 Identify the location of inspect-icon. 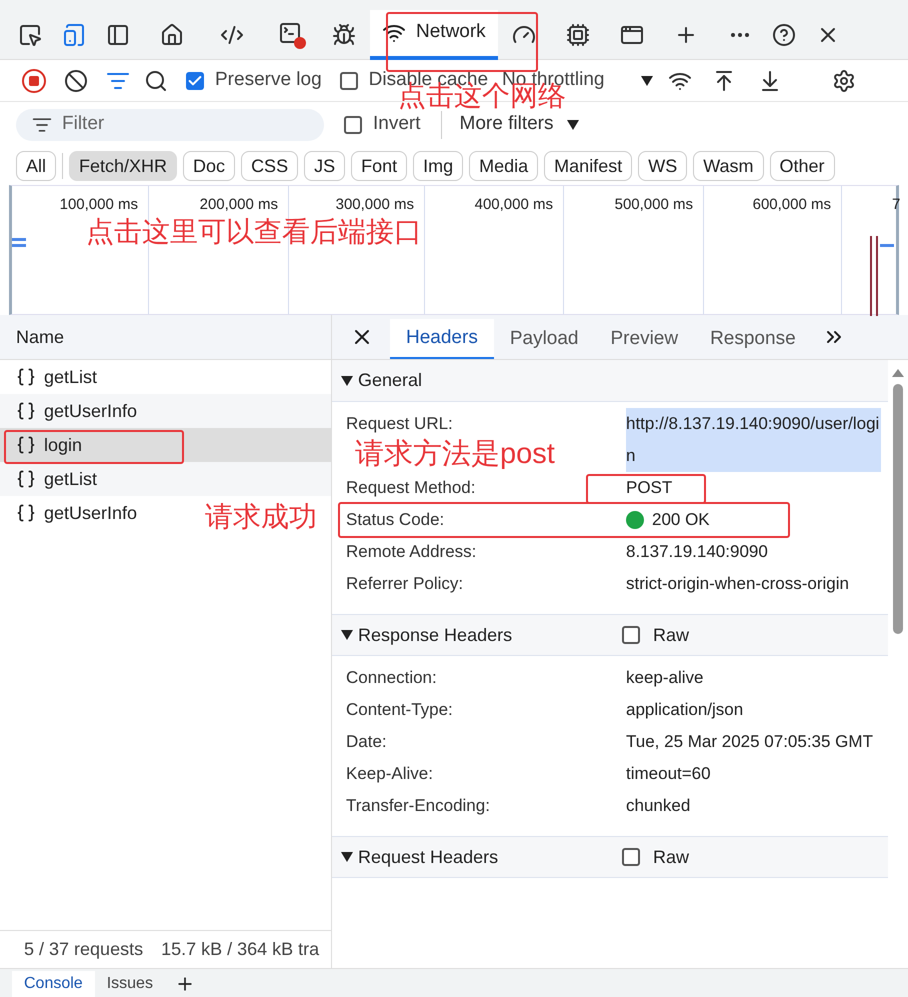
(30, 34).